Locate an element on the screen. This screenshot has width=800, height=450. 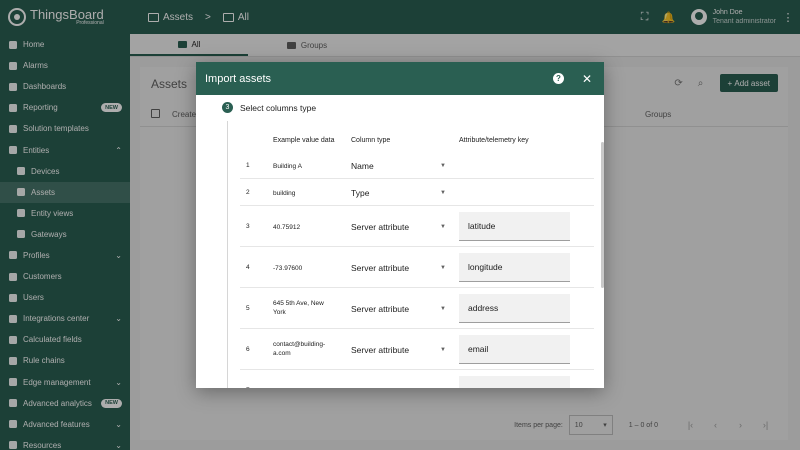
row-example-value: 40.75912 is located at coordinates (287, 227).